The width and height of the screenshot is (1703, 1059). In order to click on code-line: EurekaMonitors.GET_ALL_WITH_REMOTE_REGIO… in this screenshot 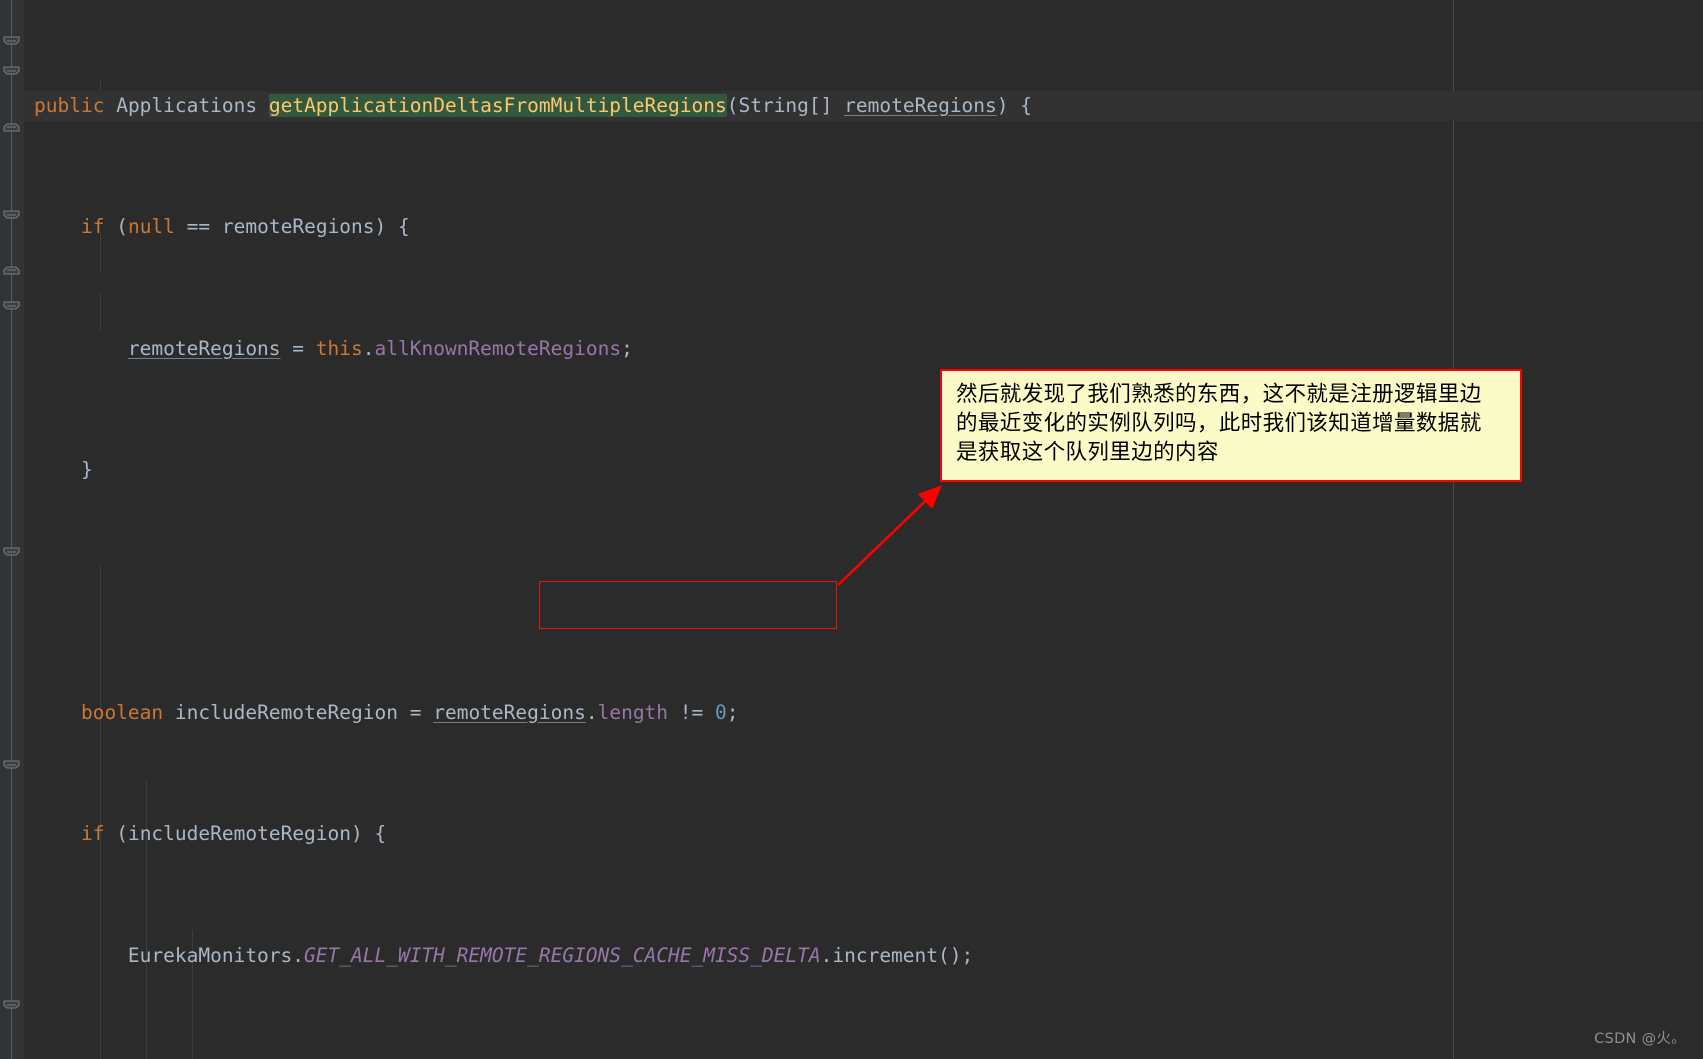, I will do `click(550, 955)`.